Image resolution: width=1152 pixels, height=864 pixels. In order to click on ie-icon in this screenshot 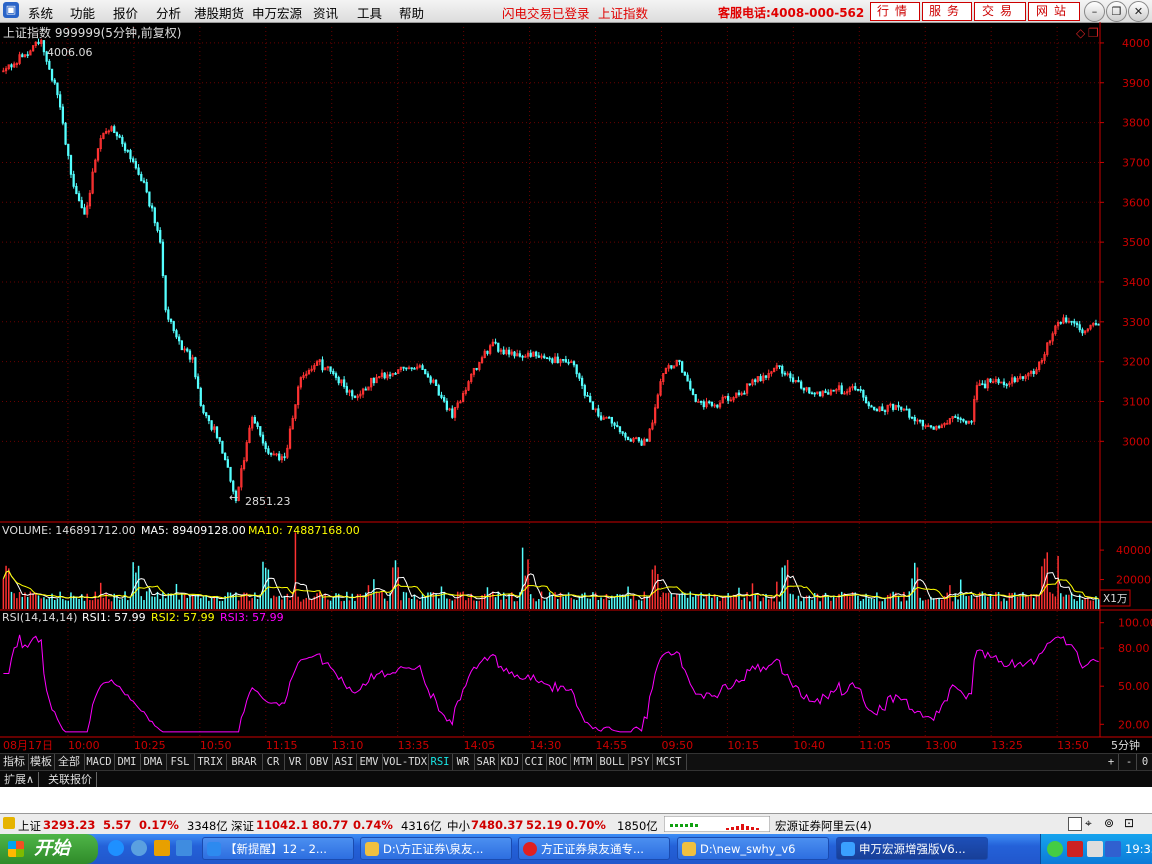, I will do `click(116, 848)`.